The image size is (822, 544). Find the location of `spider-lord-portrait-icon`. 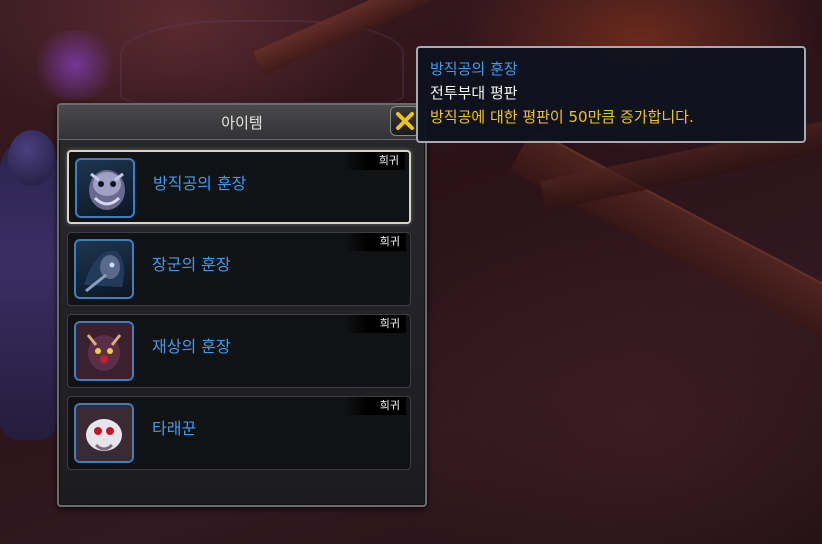

spider-lord-portrait-icon is located at coordinates (104, 351).